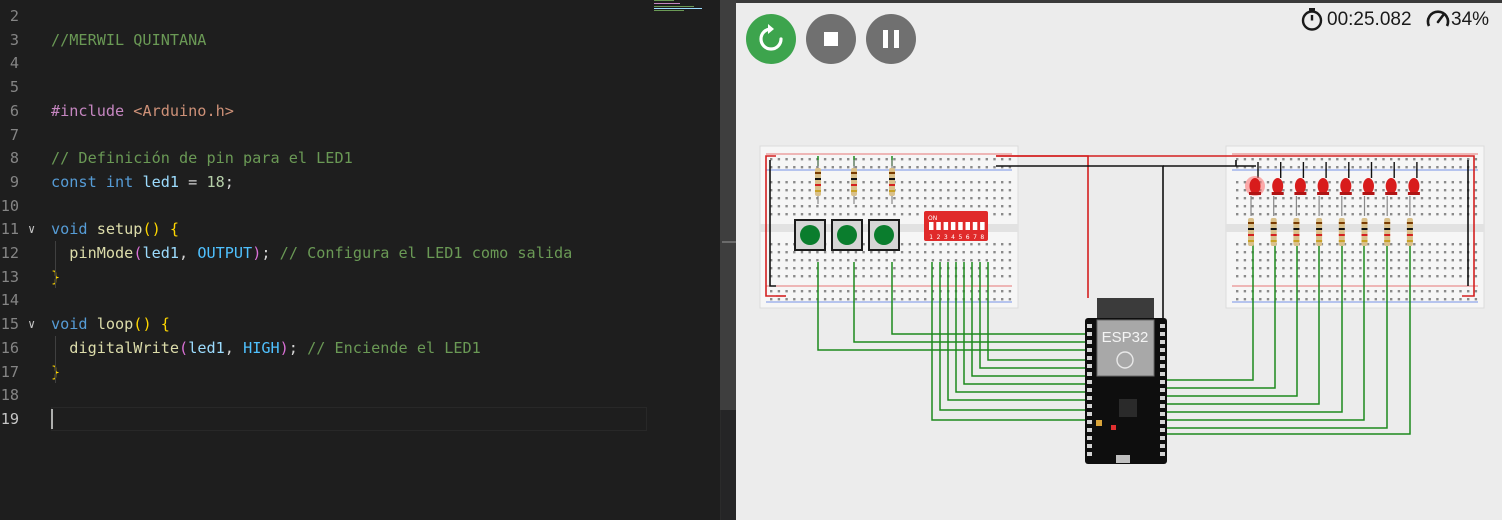 This screenshot has height=520, width=1502. Describe the element at coordinates (360, 277) in the screenshot. I see `code-line: 13}` at that location.